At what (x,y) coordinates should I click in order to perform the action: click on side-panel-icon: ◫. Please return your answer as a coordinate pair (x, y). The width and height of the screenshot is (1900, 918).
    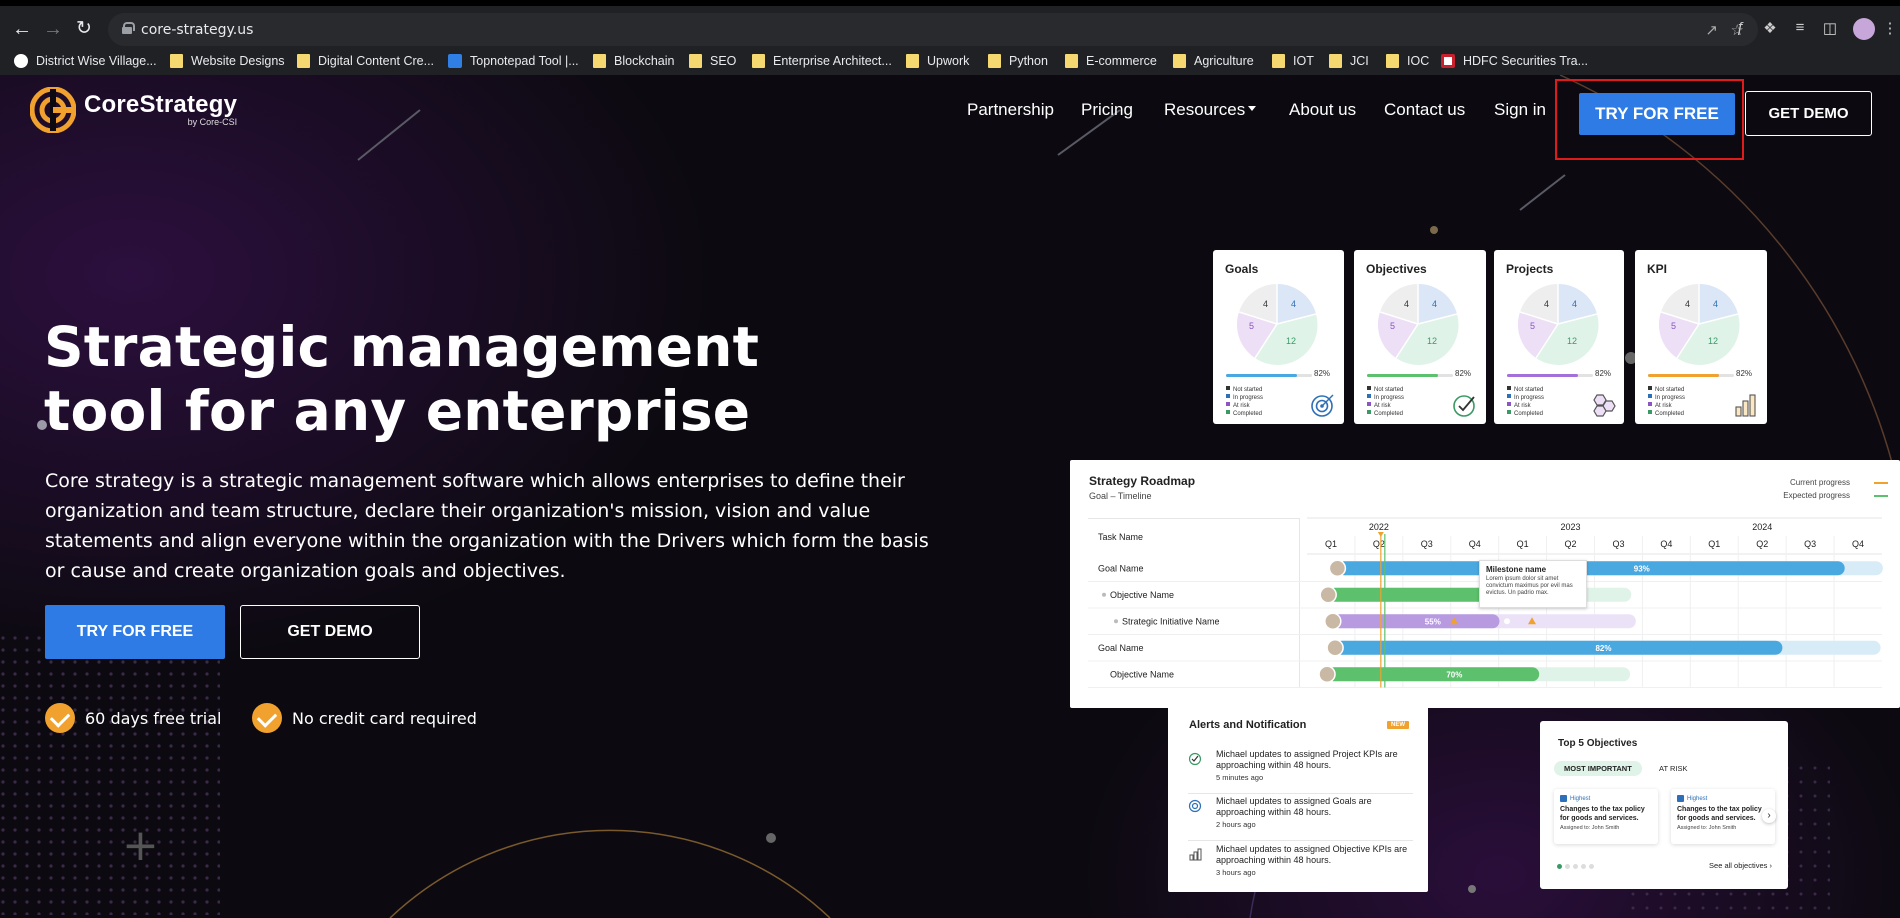
    Looking at the image, I should click on (1830, 30).